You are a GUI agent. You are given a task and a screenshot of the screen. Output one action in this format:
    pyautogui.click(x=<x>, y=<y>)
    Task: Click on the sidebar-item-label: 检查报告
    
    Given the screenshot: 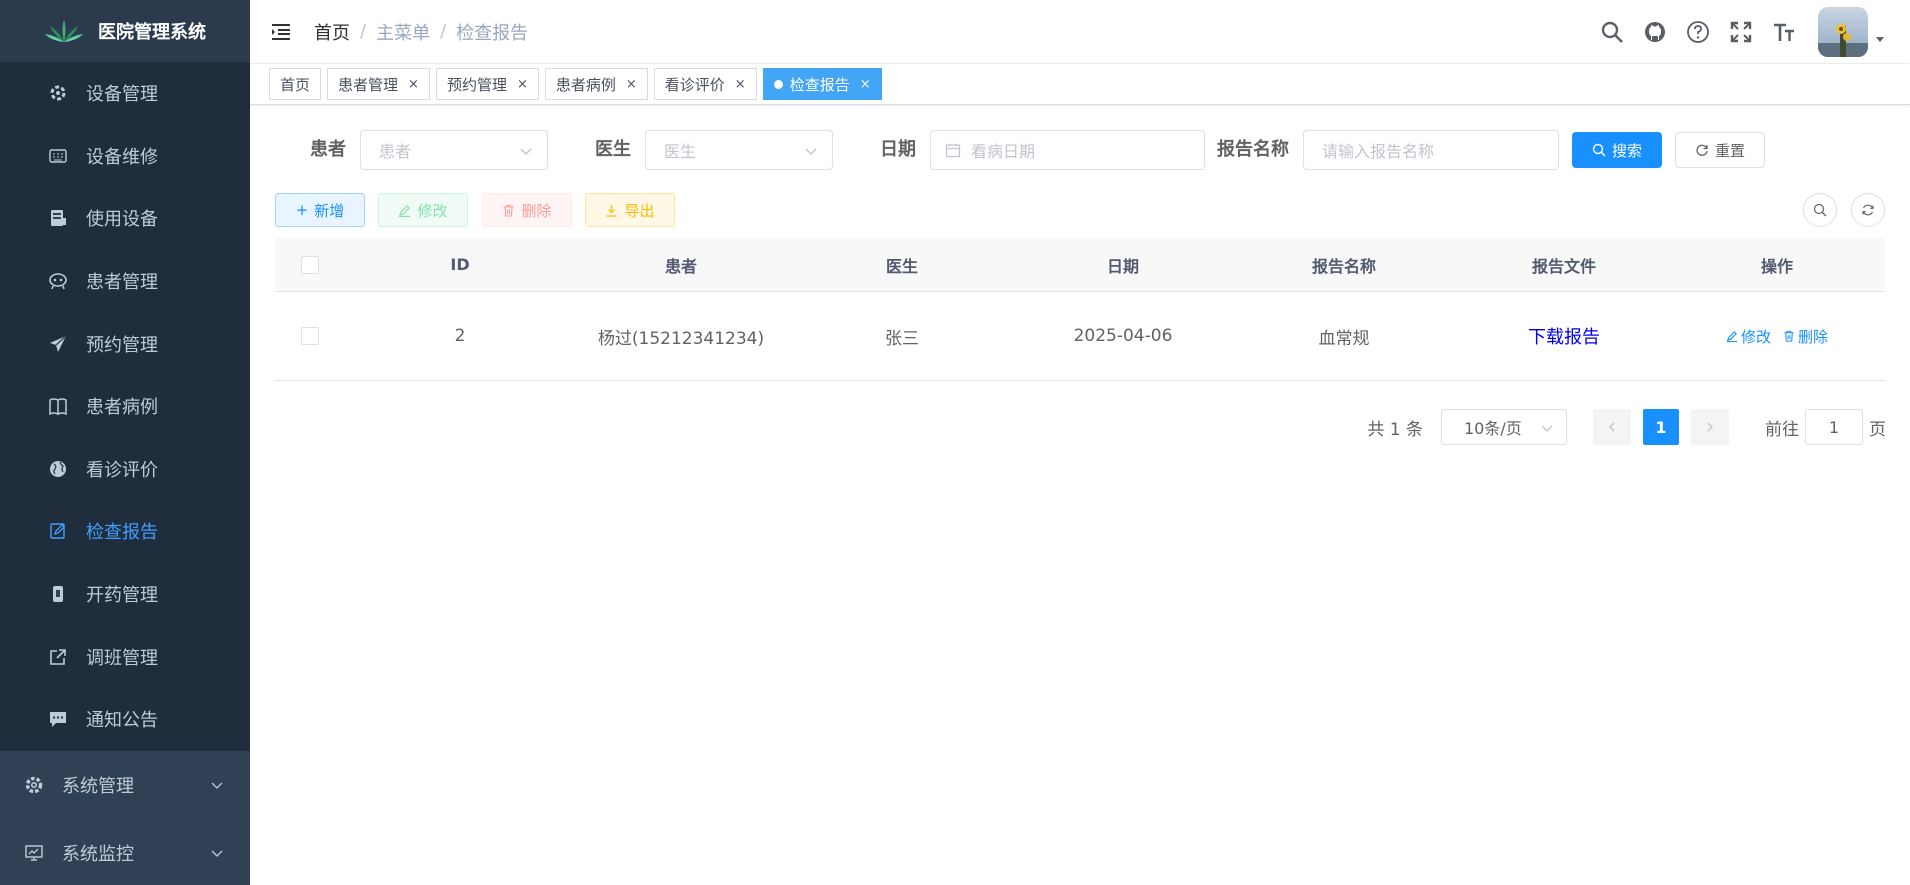 What is the action you would take?
    pyautogui.click(x=122, y=533)
    